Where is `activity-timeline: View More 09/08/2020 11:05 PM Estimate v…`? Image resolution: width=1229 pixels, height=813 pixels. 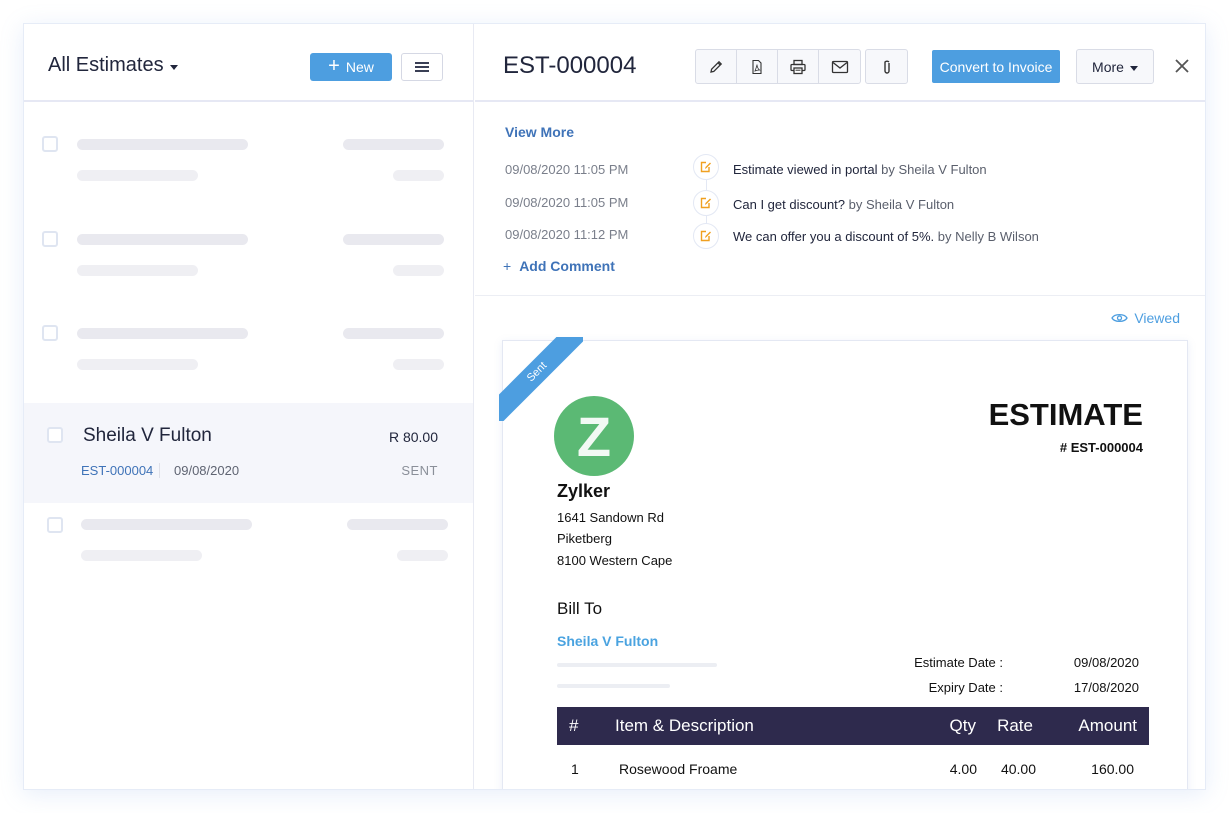 activity-timeline: View More 09/08/2020 11:05 PM Estimate v… is located at coordinates (840, 200).